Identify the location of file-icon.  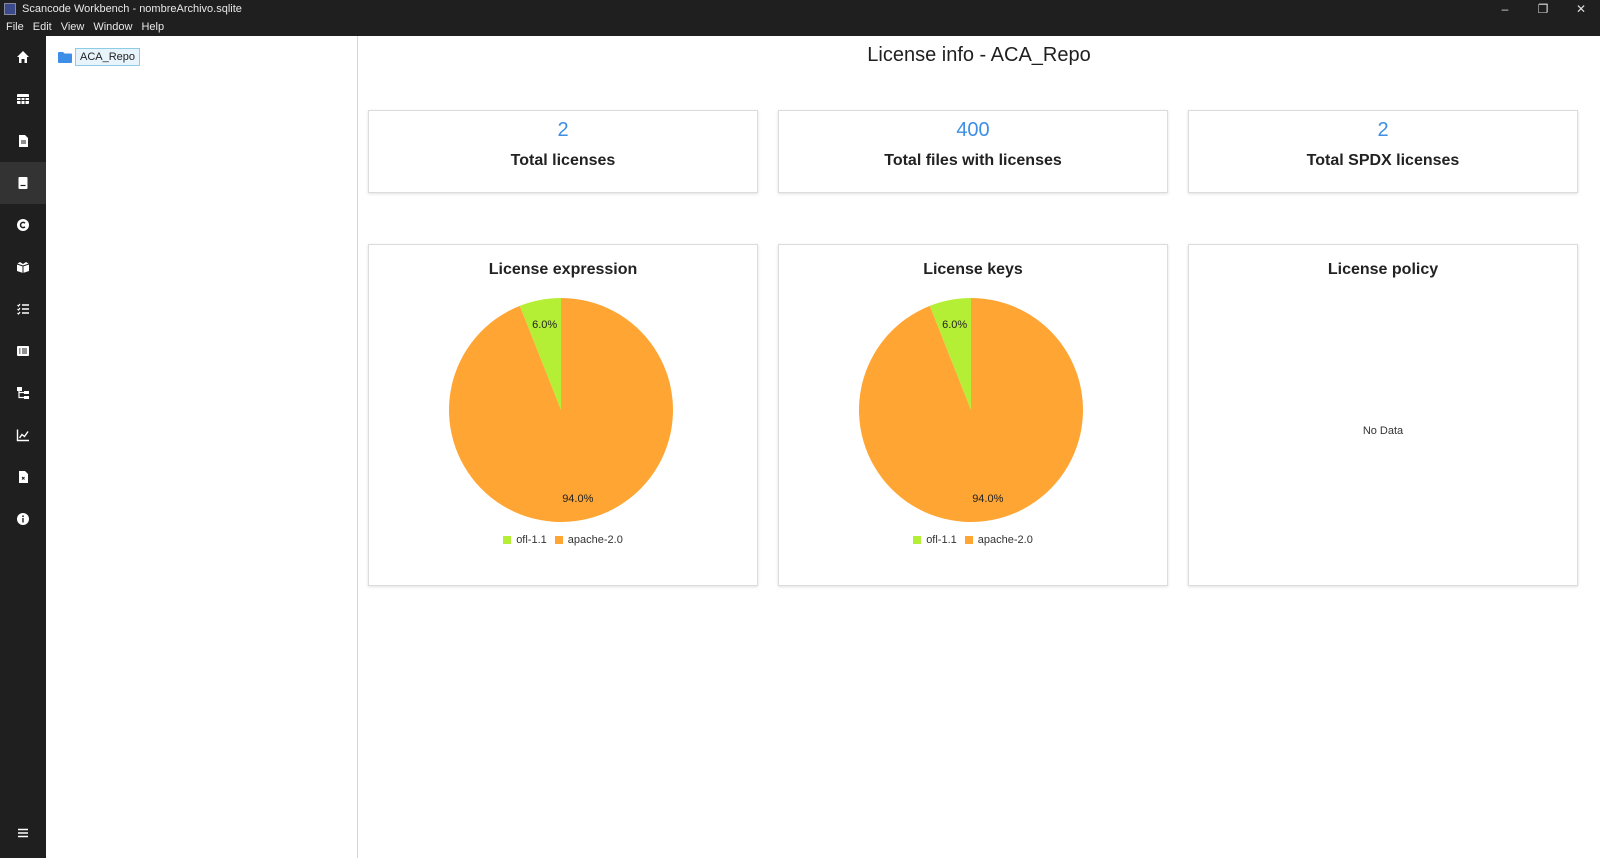
(23, 141).